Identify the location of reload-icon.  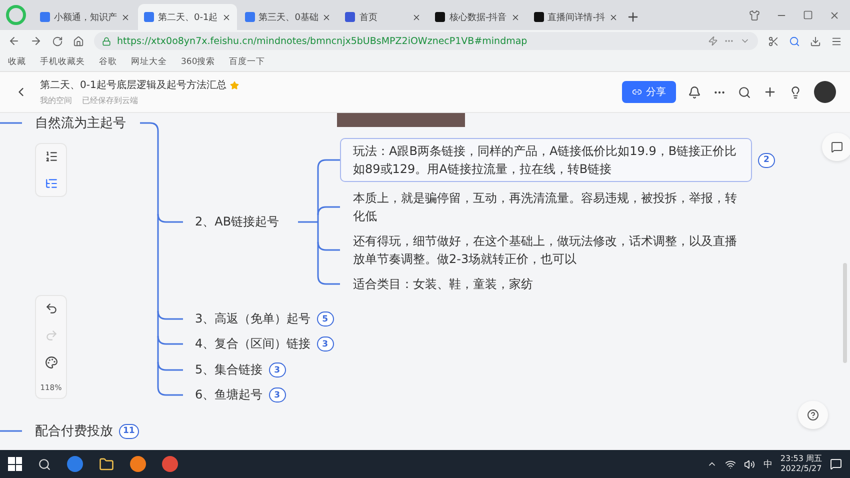
(57, 41).